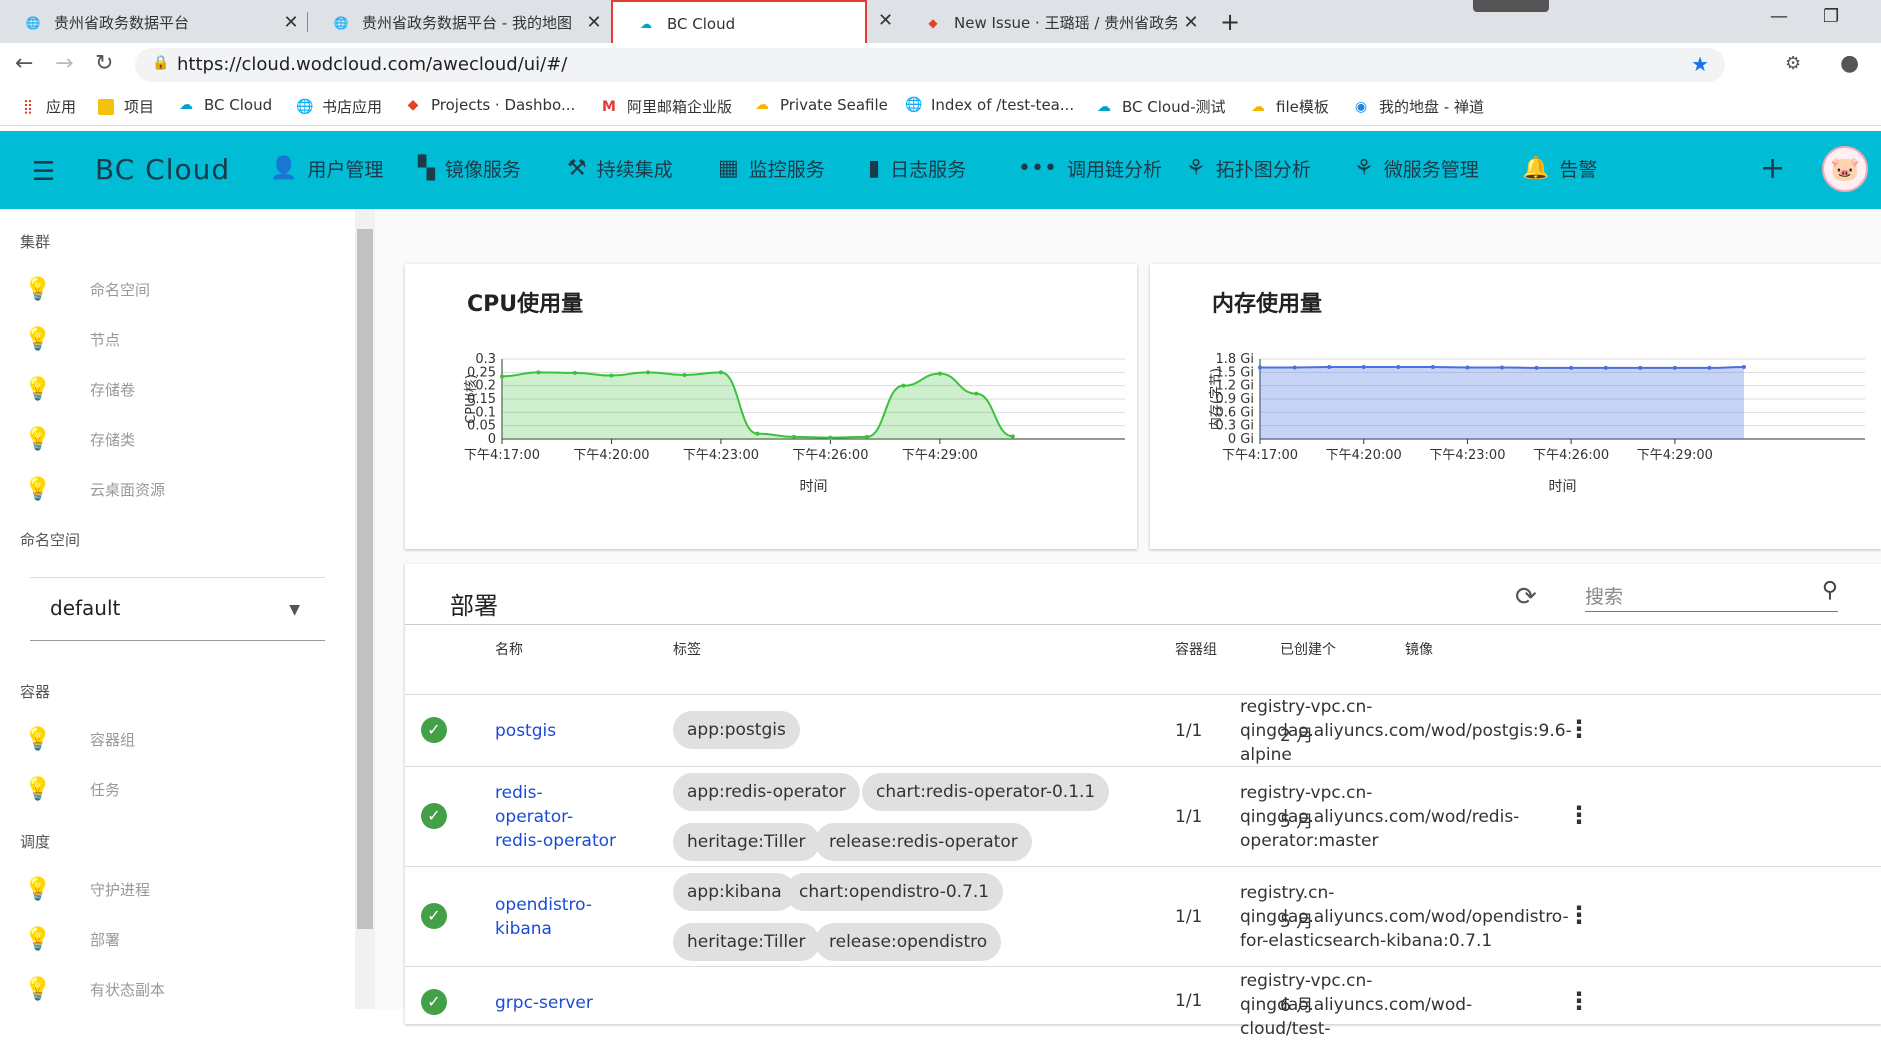 This screenshot has width=1881, height=1041. Describe the element at coordinates (555, 817) in the screenshot. I see `deployment-name-link: redis-operator-redis-operator` at that location.